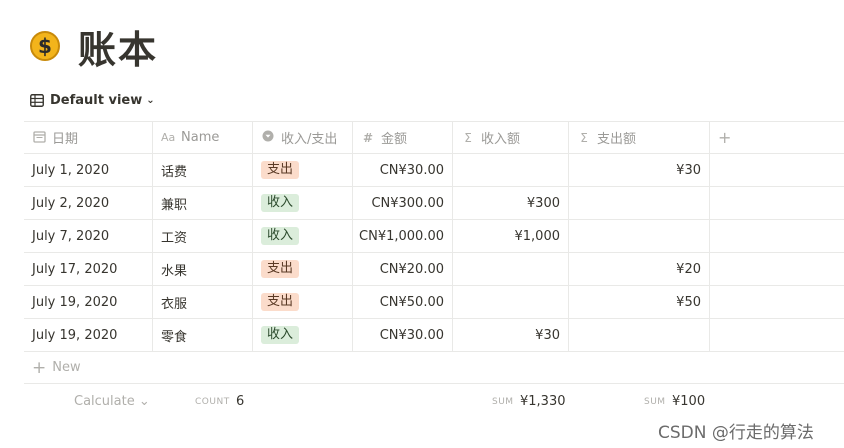 The width and height of the screenshot is (844, 448). I want to click on column-header-expense: Σ 支出额, so click(639, 137).